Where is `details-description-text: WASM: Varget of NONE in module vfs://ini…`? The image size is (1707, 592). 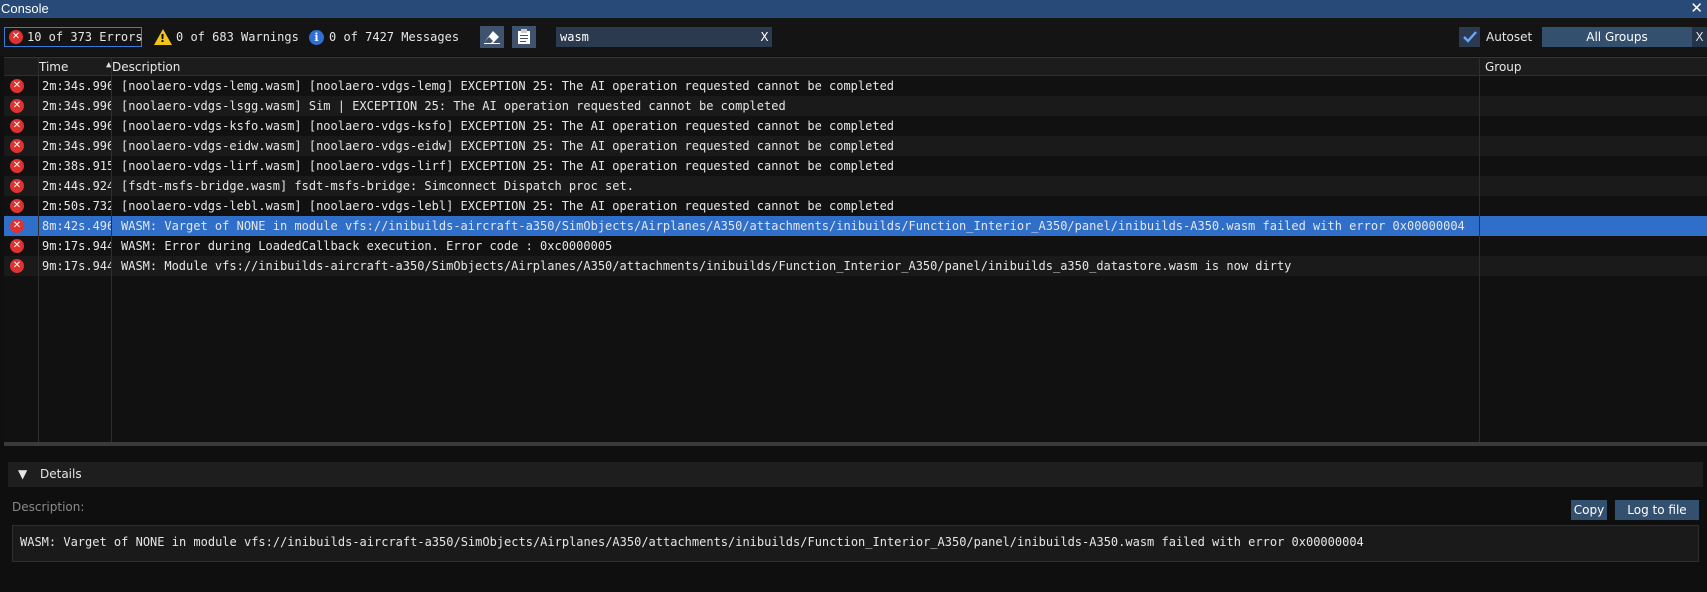 details-description-text: WASM: Varget of NONE in module vfs://ini… is located at coordinates (855, 543).